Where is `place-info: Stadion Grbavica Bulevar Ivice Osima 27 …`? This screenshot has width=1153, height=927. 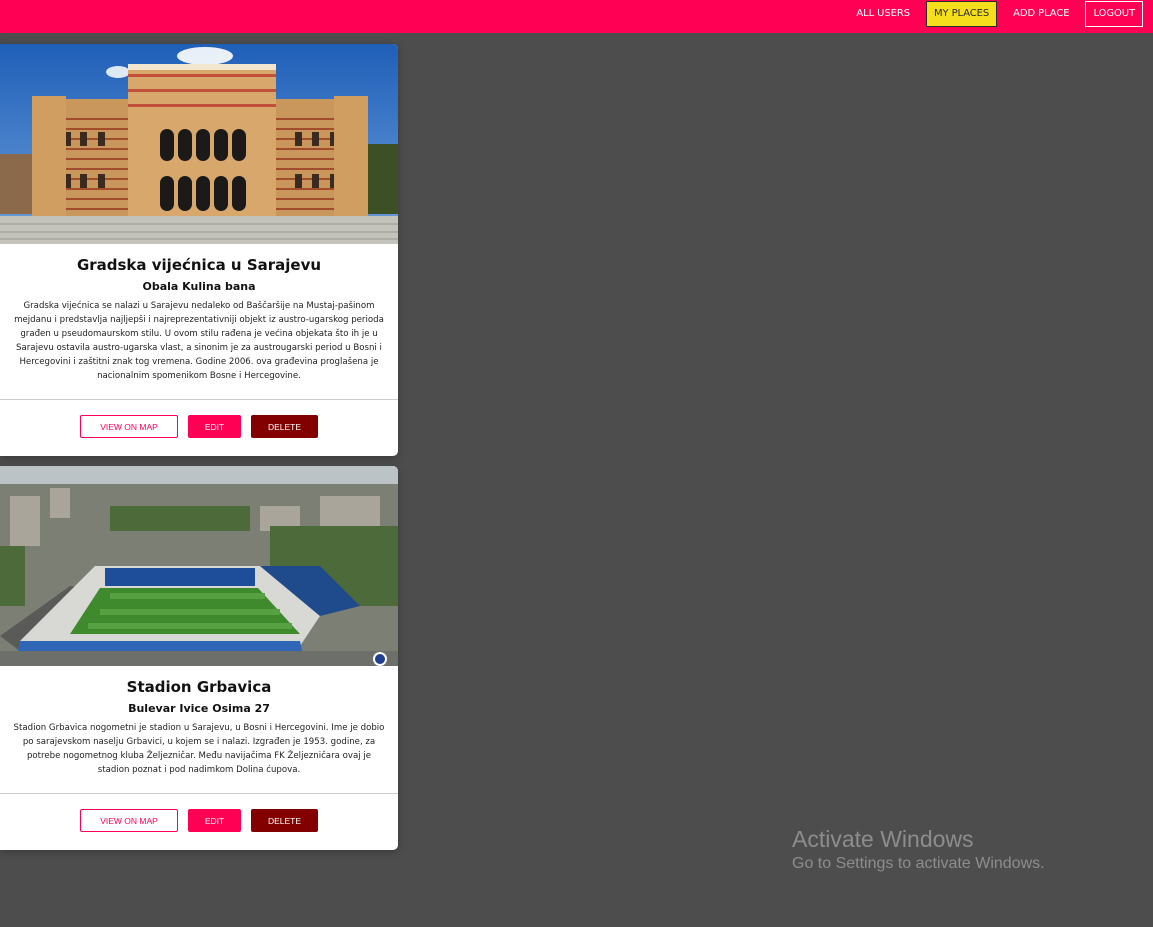
place-info: Stadion Grbavica Bulevar Ivice Osima 27 … is located at coordinates (199, 727).